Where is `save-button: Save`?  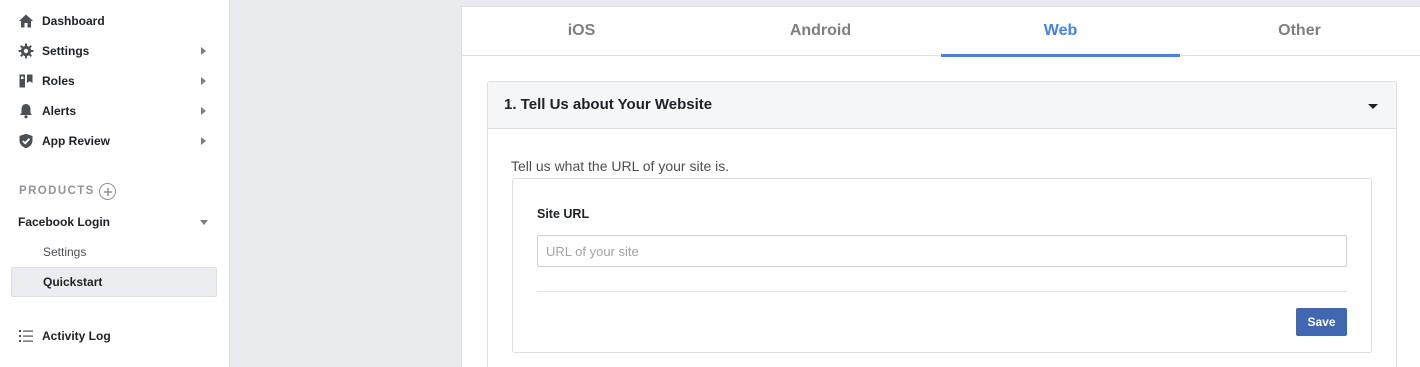
save-button: Save is located at coordinates (1321, 322).